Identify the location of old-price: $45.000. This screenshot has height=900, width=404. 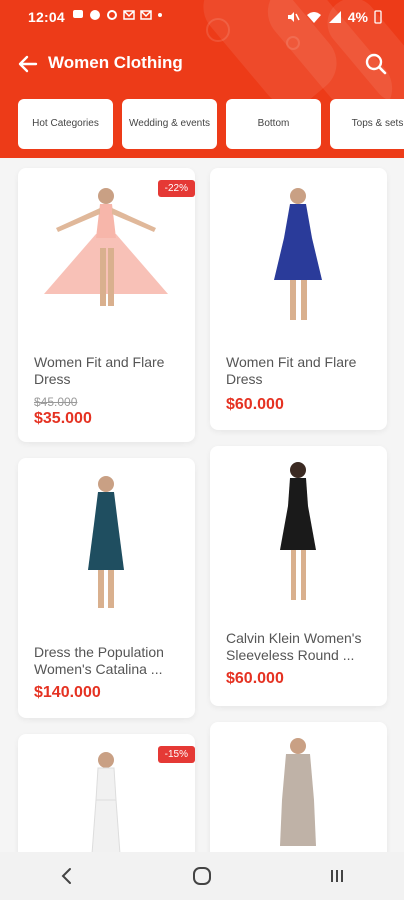
(56, 402).